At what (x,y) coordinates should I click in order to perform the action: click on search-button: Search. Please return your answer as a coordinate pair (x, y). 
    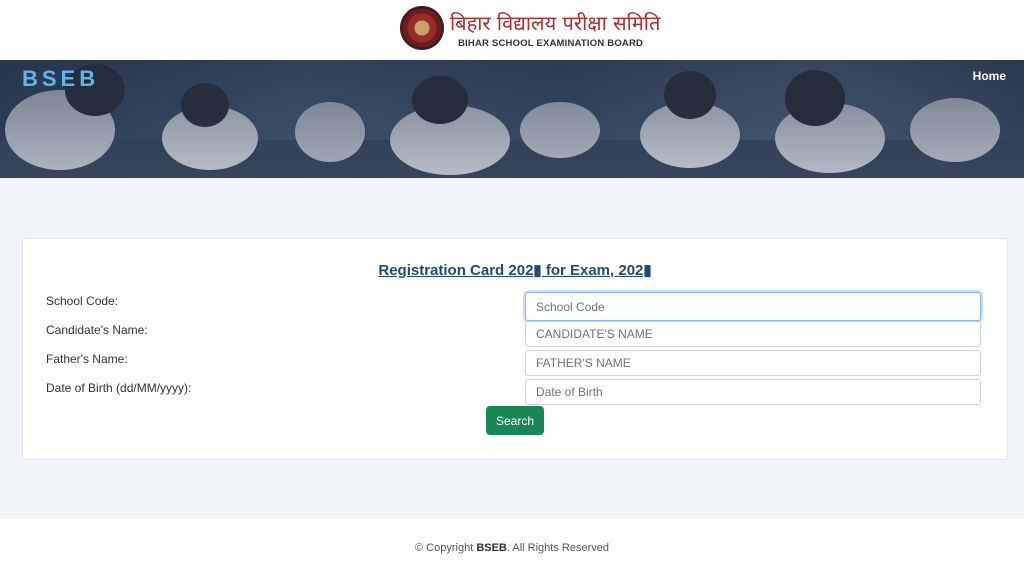
    Looking at the image, I should click on (515, 420).